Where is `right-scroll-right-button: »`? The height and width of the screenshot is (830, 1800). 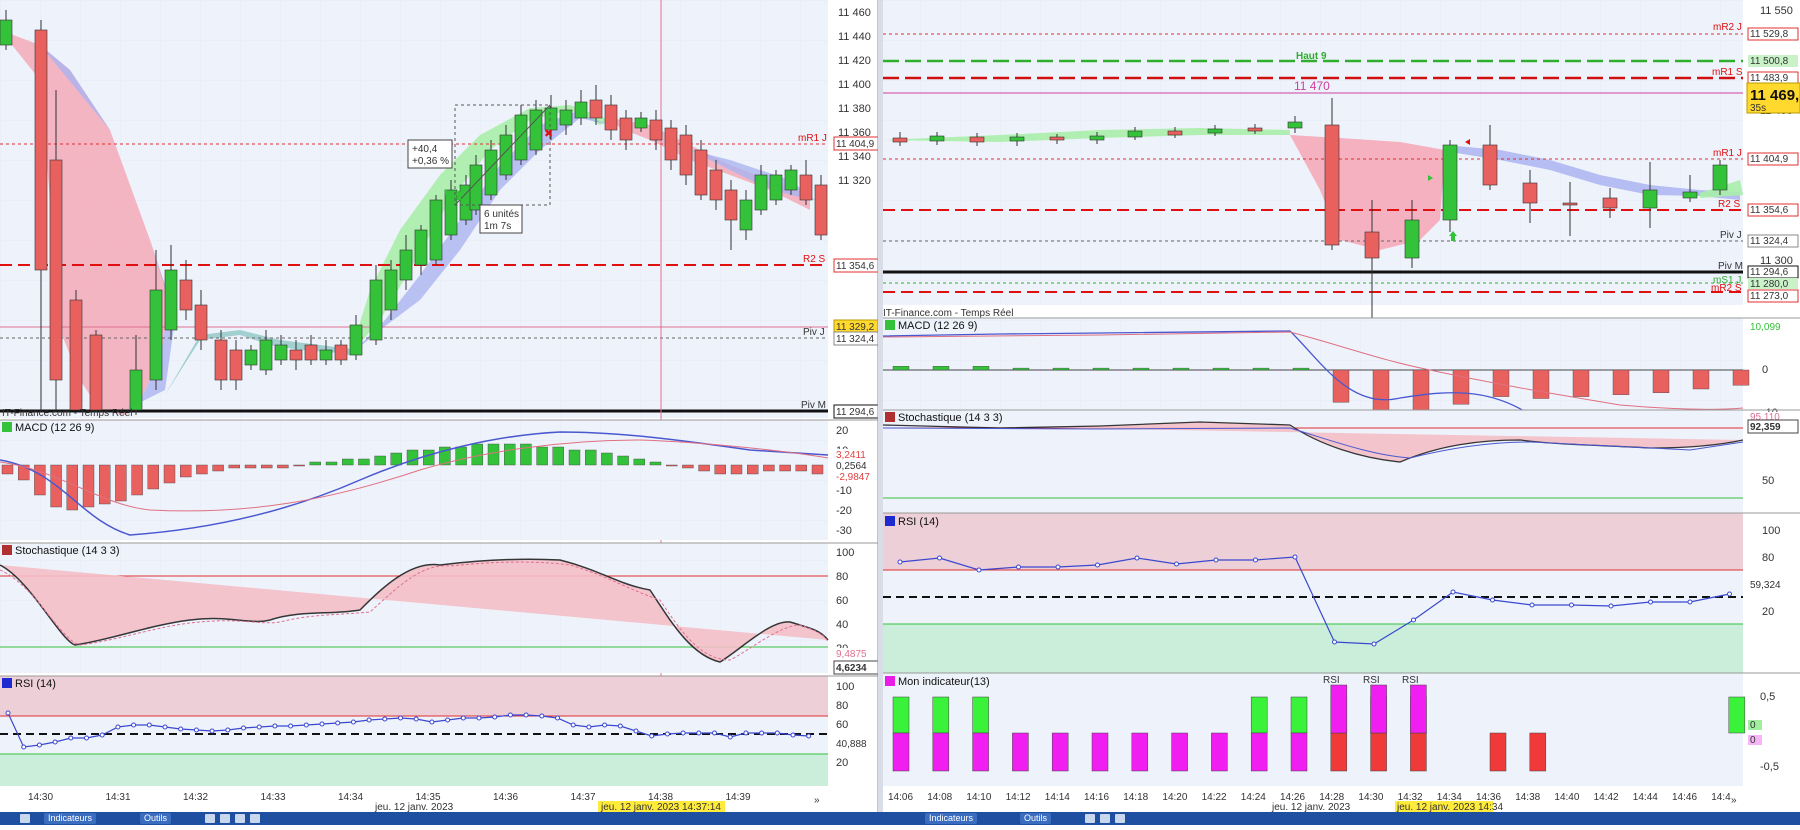
right-scroll-right-button: » is located at coordinates (1734, 800).